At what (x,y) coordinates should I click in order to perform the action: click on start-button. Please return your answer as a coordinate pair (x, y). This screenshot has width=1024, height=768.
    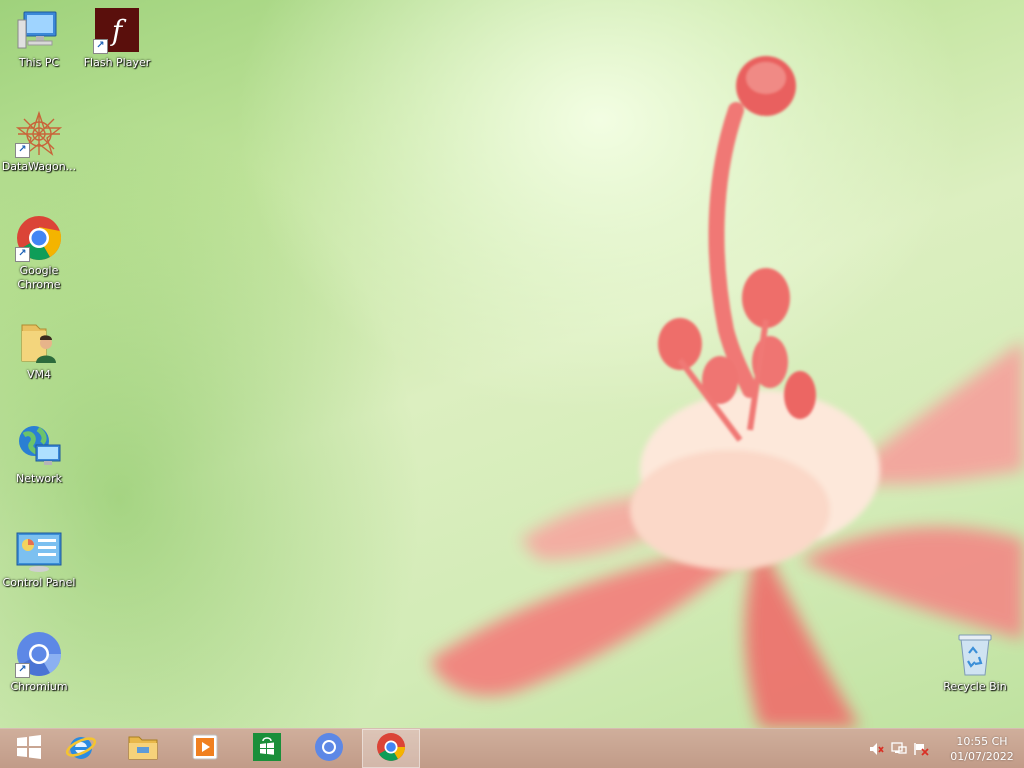
    Looking at the image, I should click on (29, 748).